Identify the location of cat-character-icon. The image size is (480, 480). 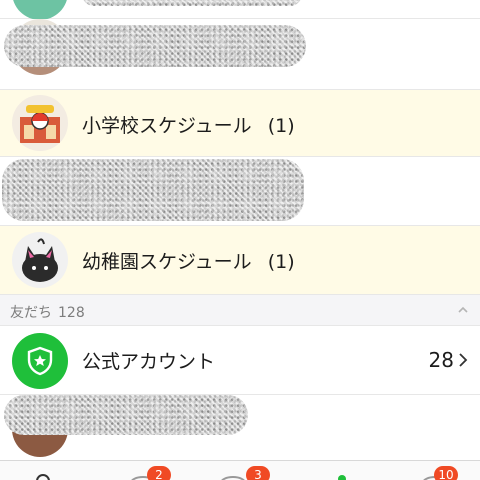
(40, 260).